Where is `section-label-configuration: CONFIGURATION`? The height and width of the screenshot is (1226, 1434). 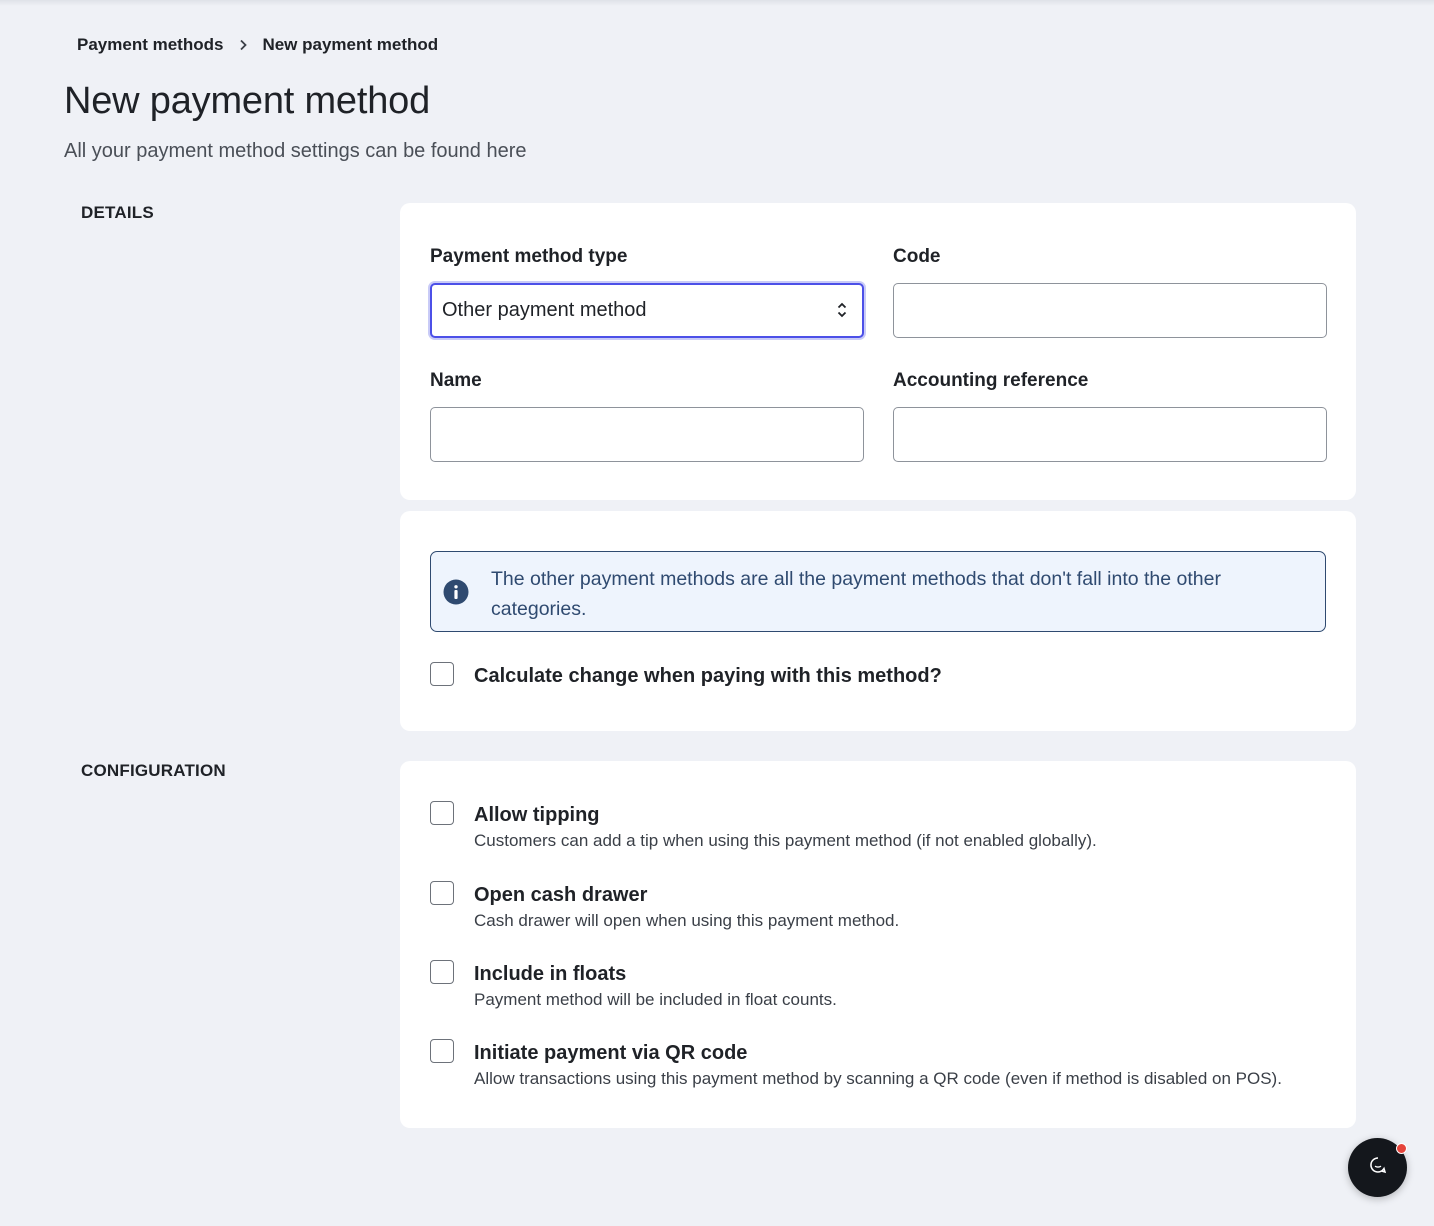 section-label-configuration: CONFIGURATION is located at coordinates (153, 770).